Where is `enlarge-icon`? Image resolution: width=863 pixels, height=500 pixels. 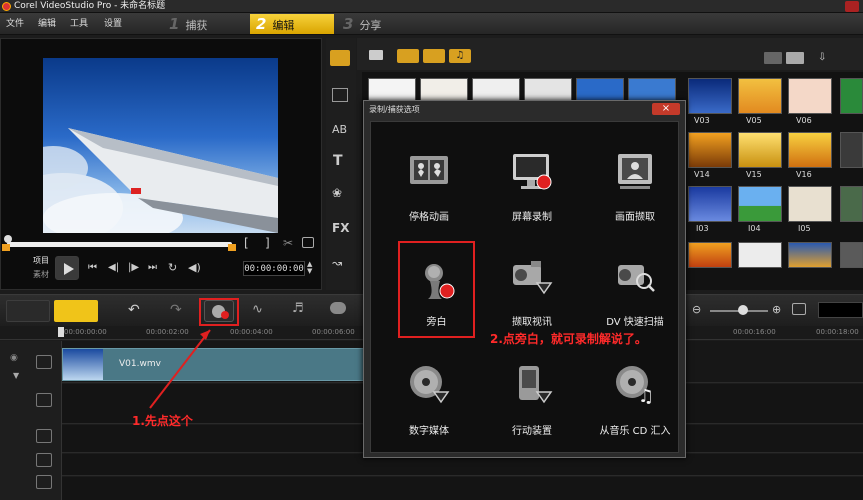
enlarge-icon is located at coordinates (308, 242).